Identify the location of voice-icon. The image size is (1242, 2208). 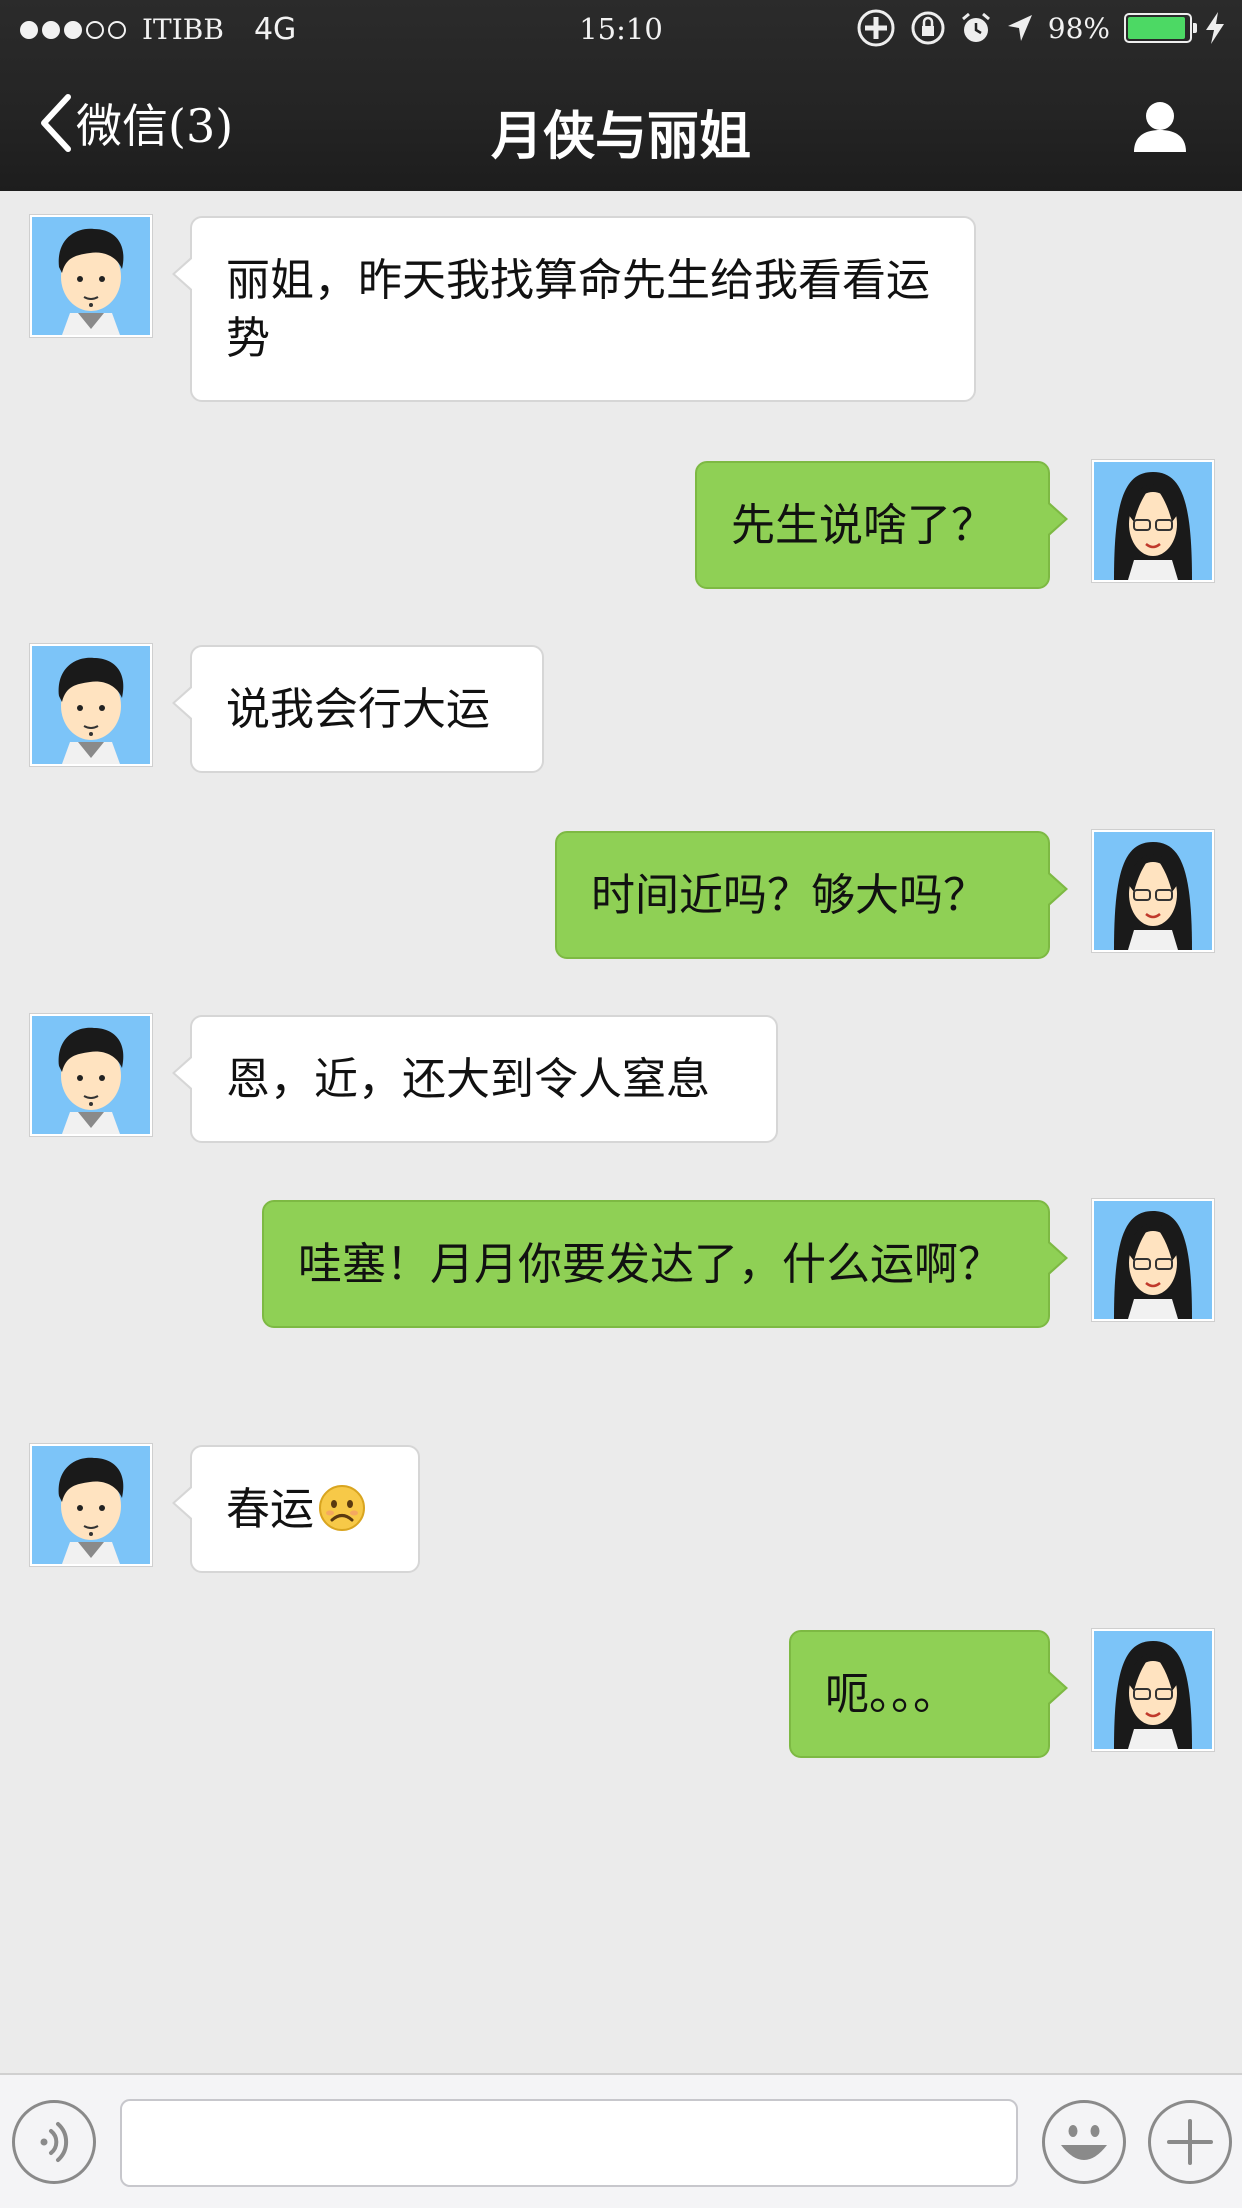
(54, 2142).